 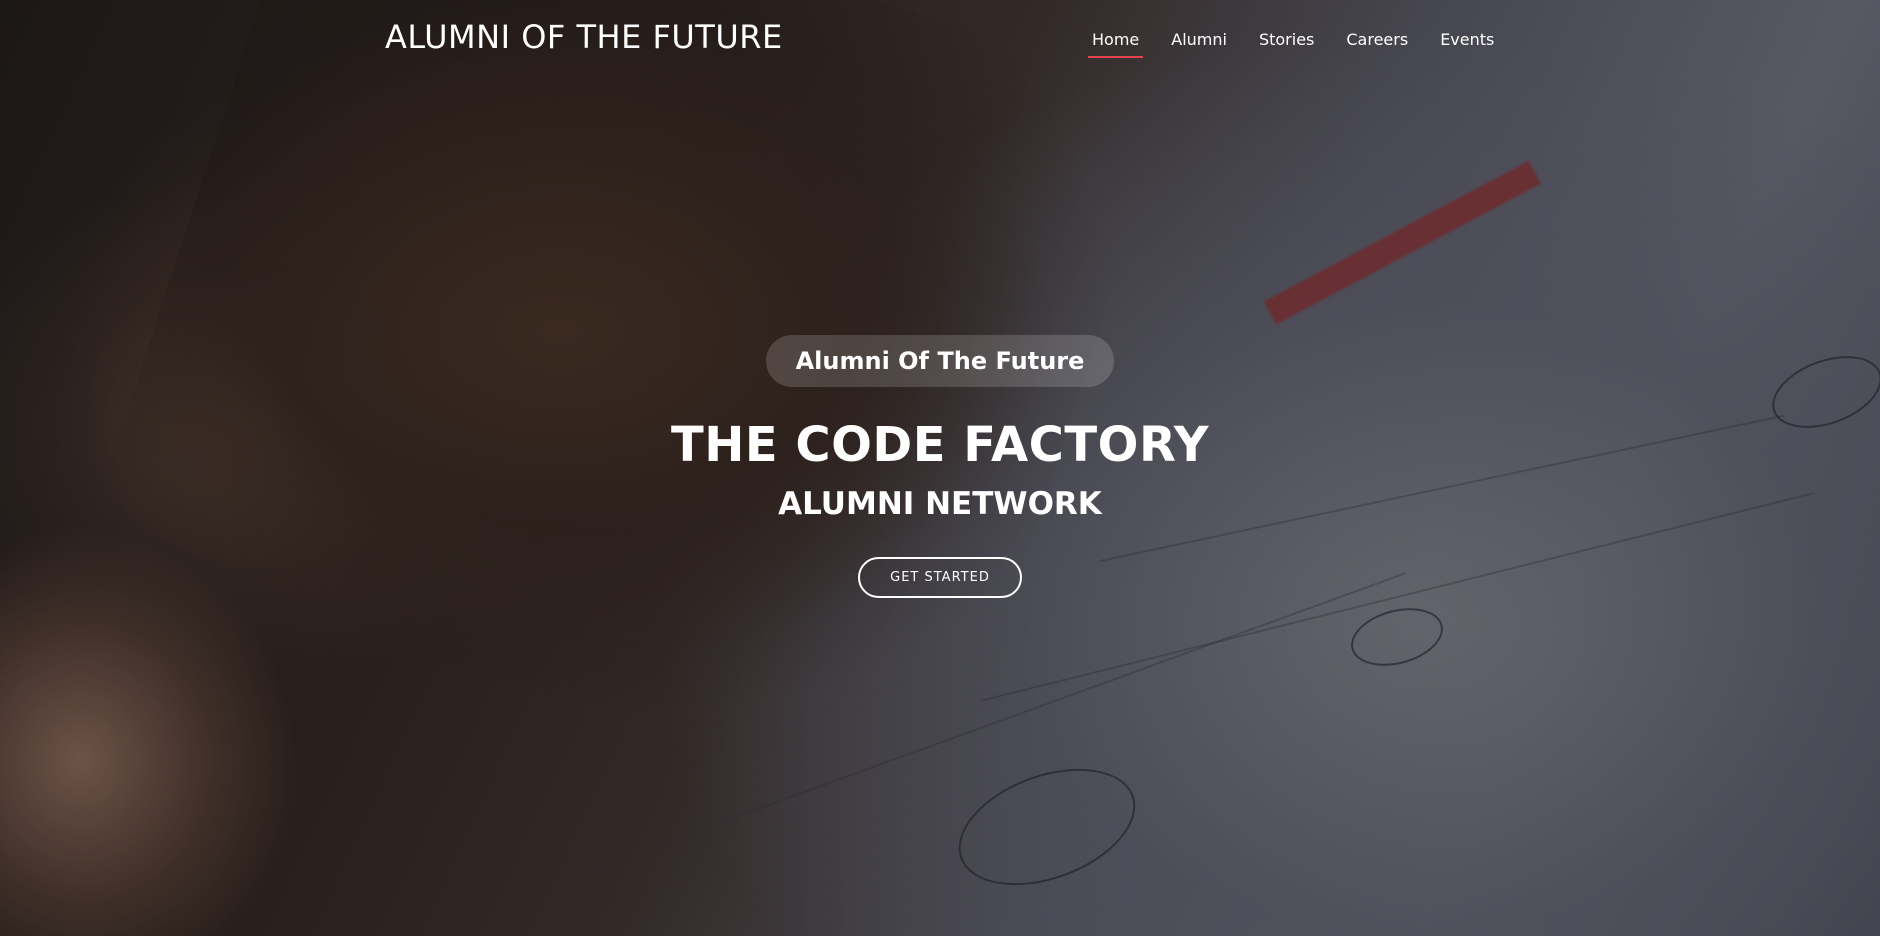 I want to click on hero-badge: Alumni Of The Future, so click(x=940, y=361).